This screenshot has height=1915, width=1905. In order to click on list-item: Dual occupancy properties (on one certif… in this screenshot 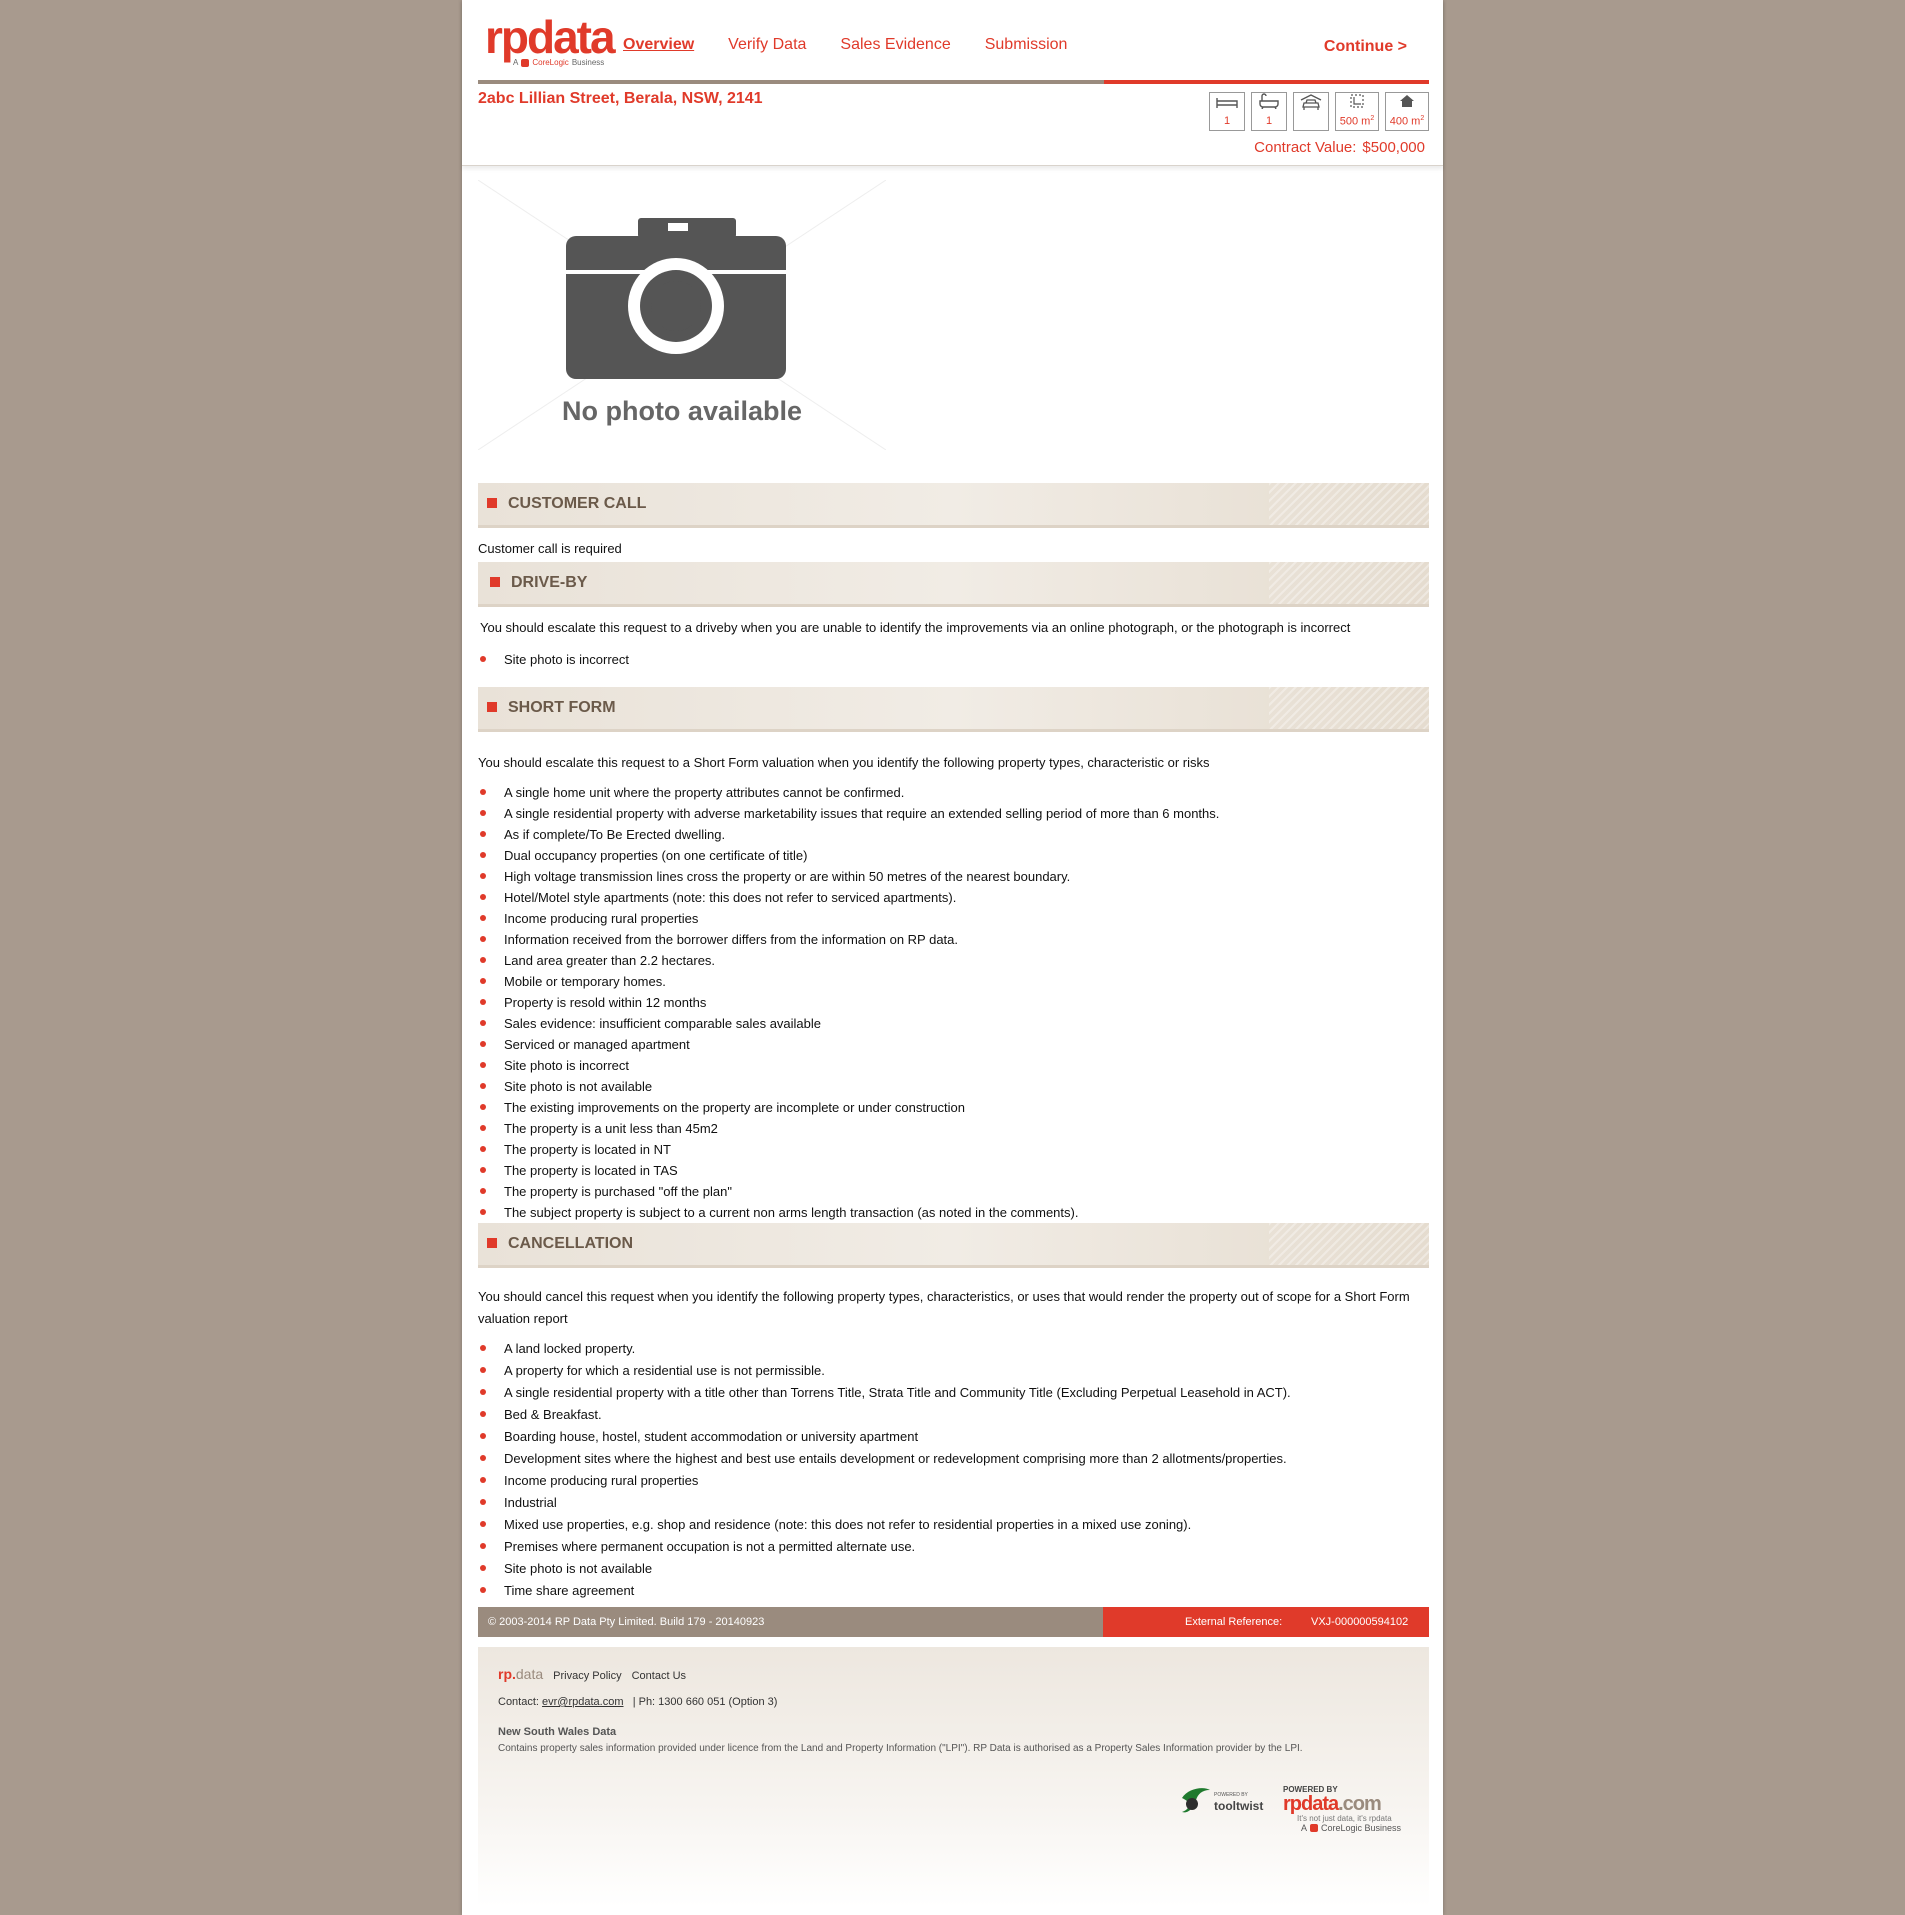, I will do `click(953, 855)`.